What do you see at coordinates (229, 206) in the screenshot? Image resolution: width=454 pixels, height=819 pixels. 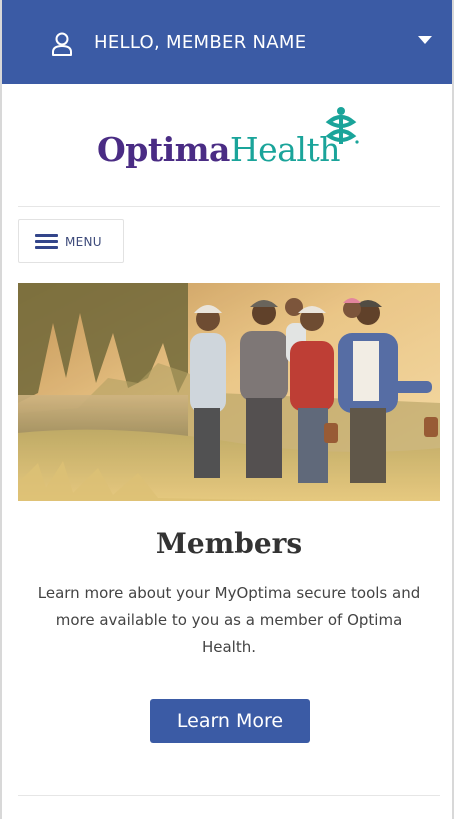 I see `header-divider` at bounding box center [229, 206].